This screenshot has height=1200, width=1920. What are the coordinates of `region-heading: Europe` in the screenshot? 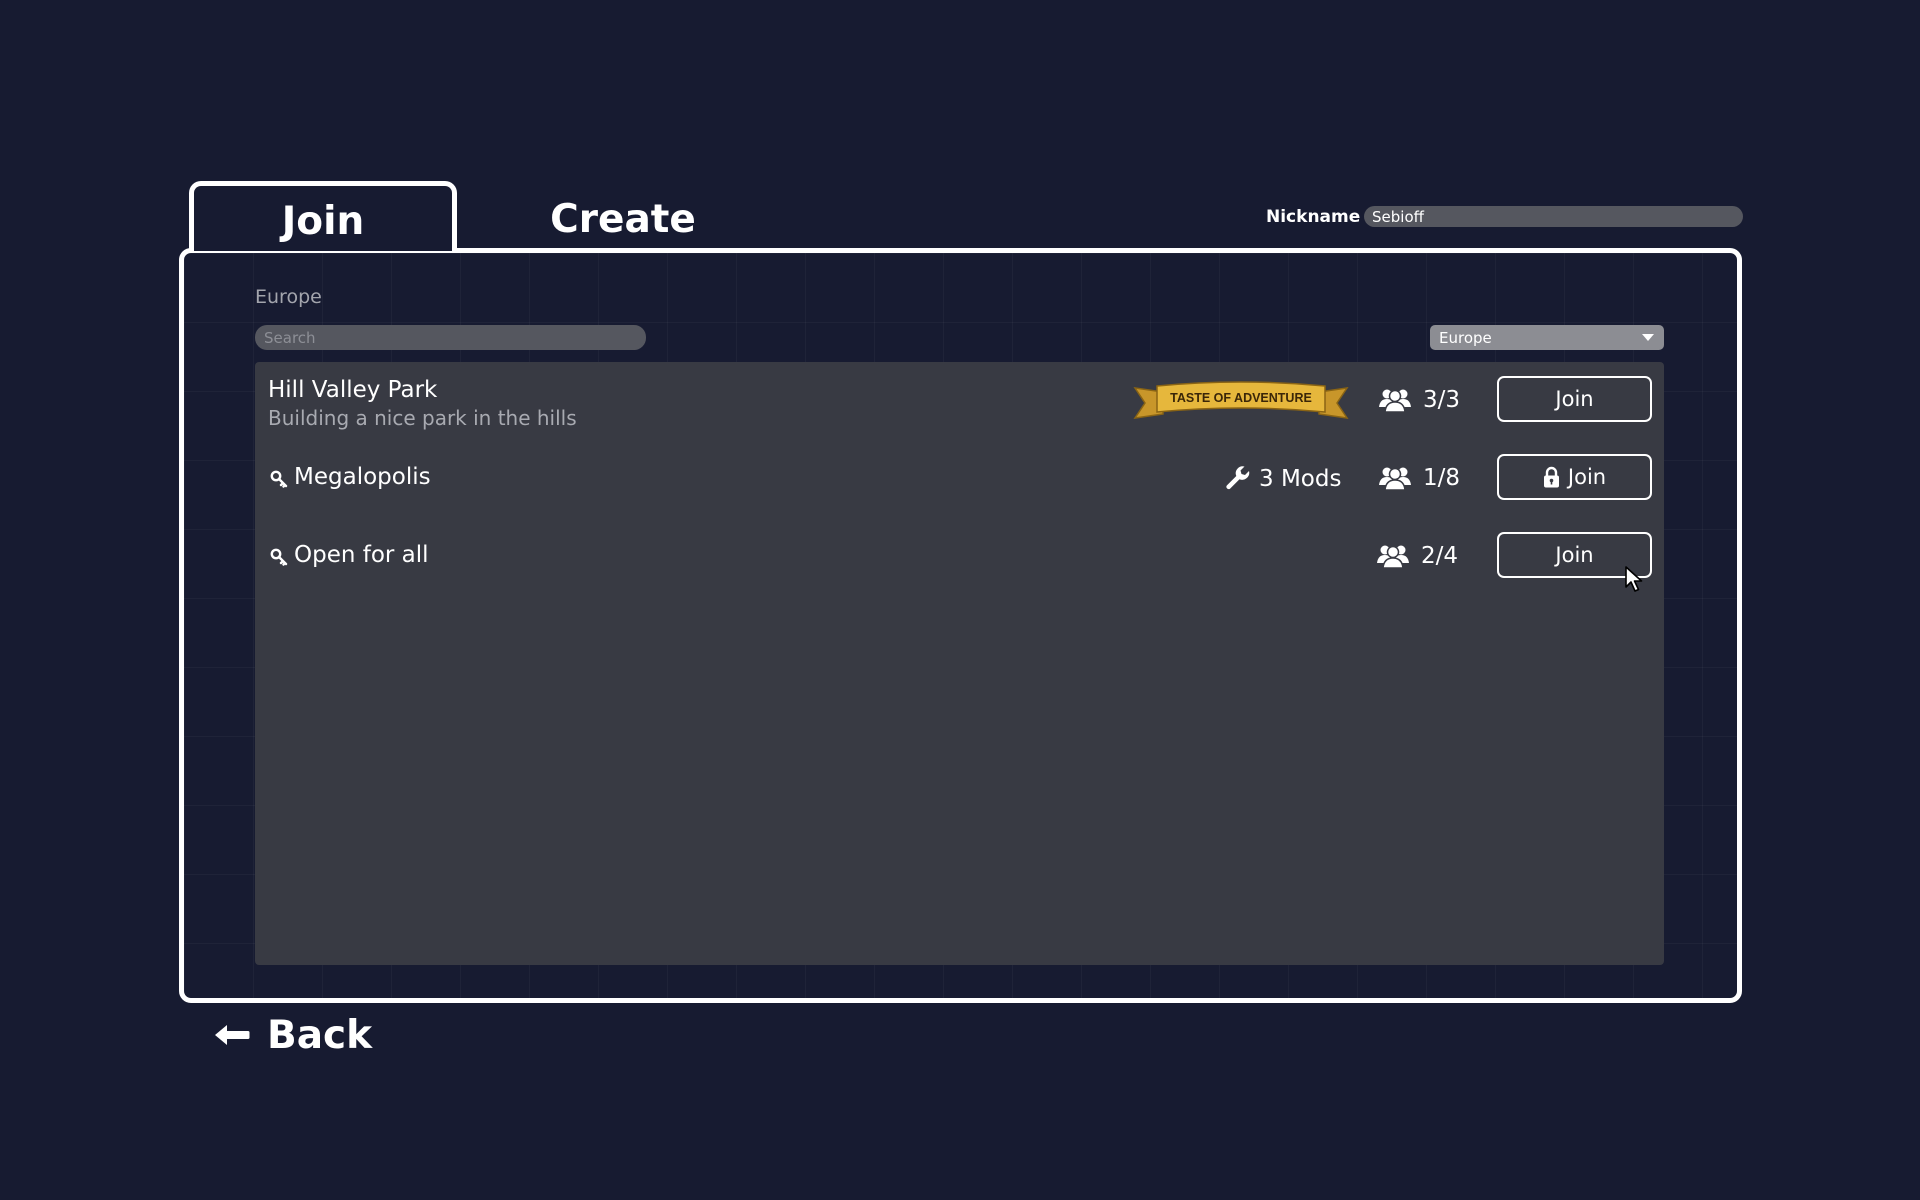 It's located at (288, 297).